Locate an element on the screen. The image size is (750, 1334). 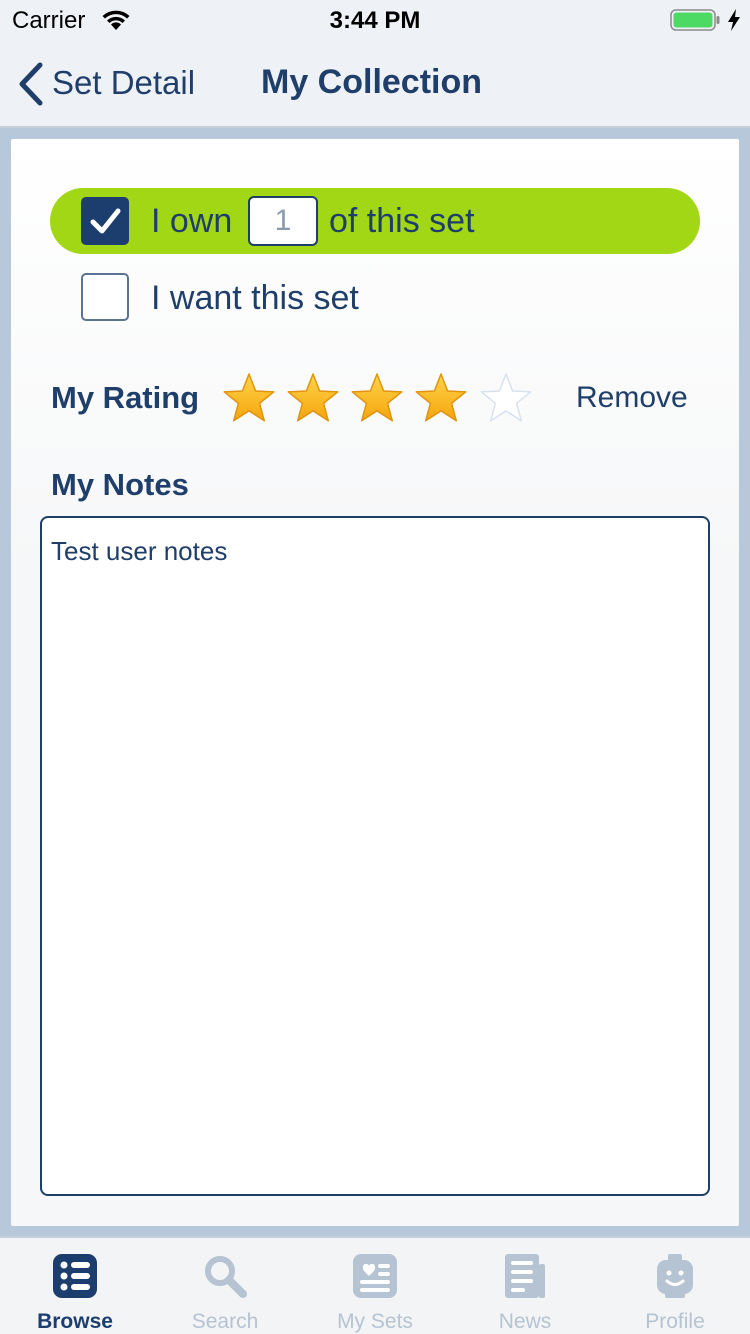
tab-search: Search is located at coordinates (225, 1286).